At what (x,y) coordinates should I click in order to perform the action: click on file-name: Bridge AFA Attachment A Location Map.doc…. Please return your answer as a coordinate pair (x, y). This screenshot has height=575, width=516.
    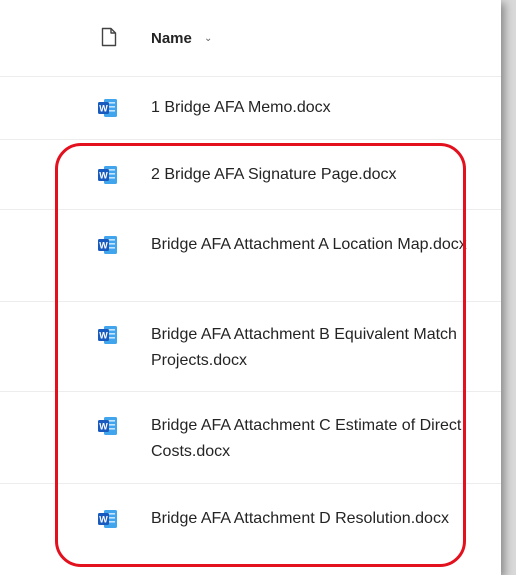
    Looking at the image, I should click on (311, 245).